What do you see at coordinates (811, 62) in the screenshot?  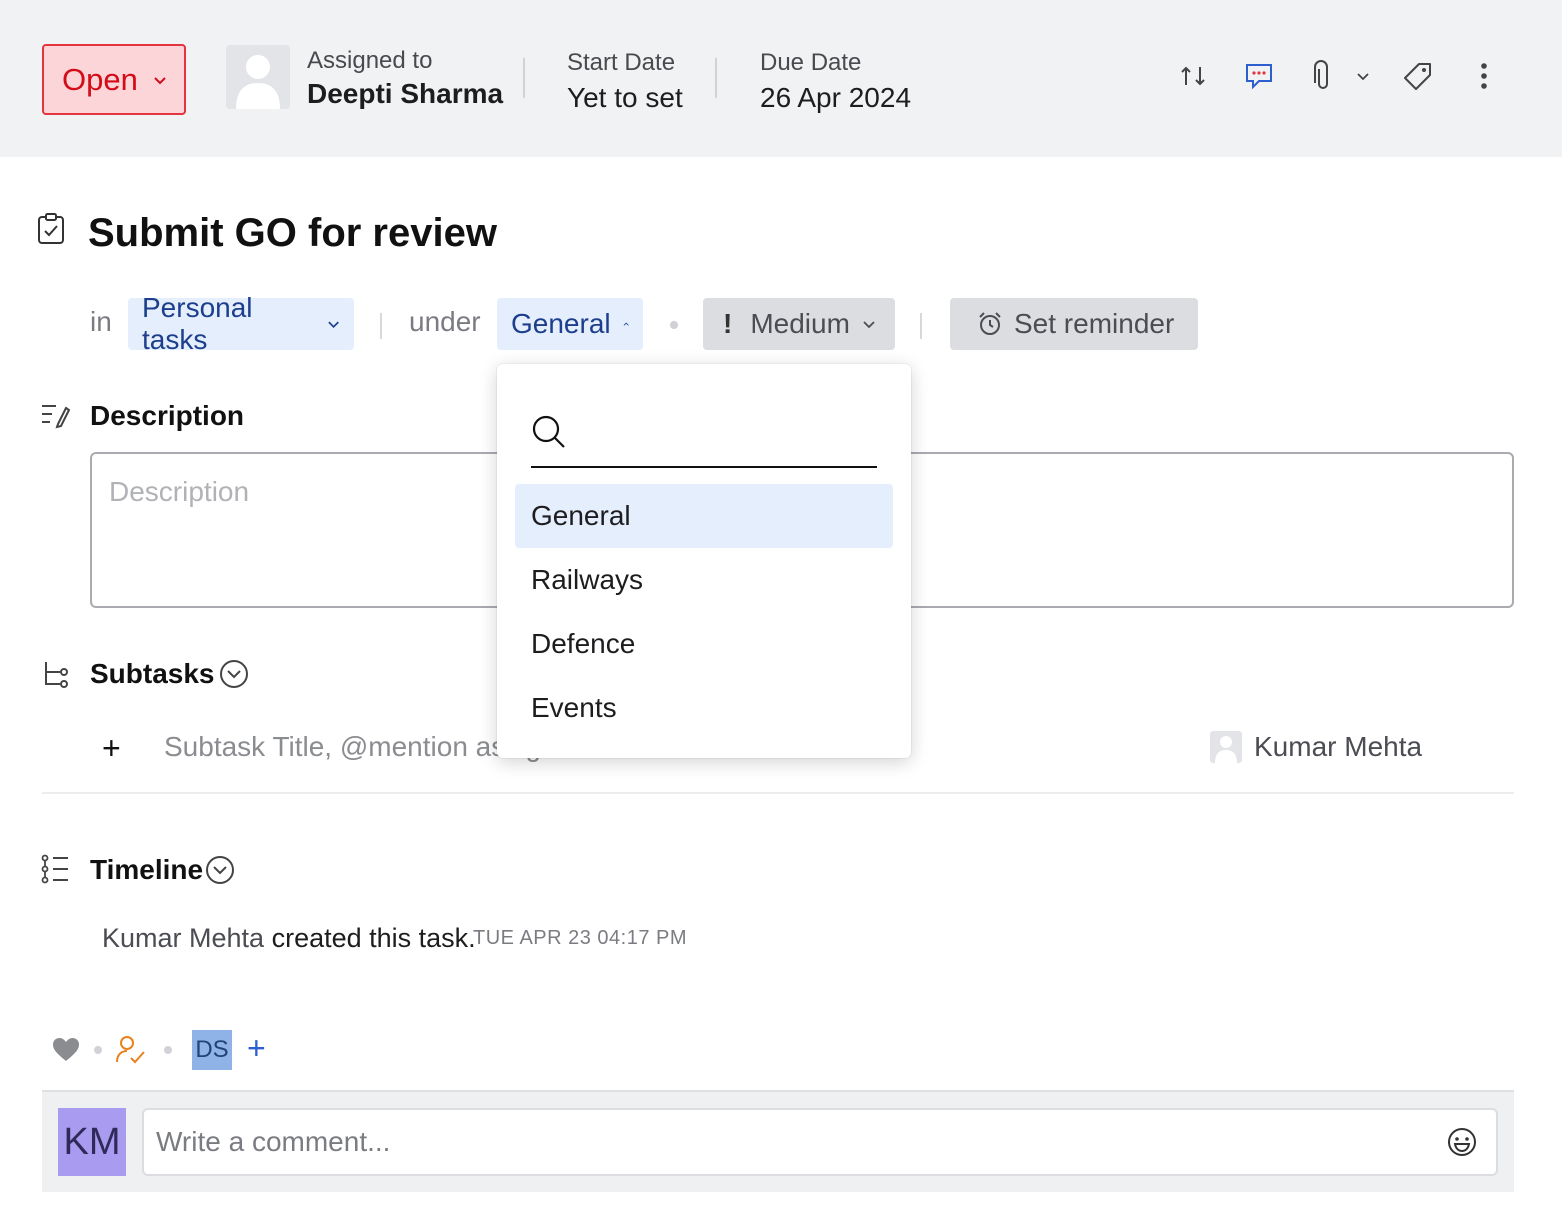 I see `due-date-label: Due Date` at bounding box center [811, 62].